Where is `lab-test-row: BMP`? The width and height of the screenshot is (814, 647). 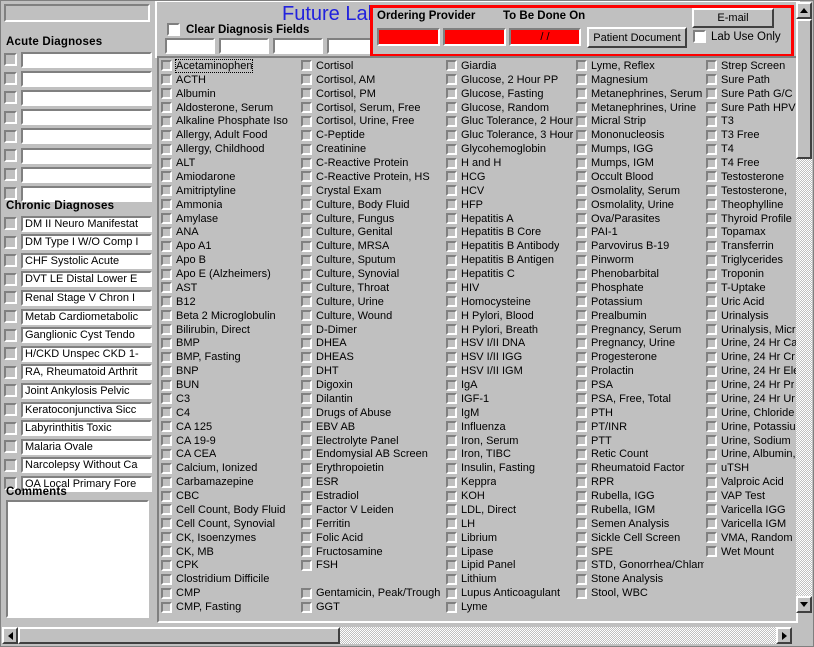
lab-test-row: BMP is located at coordinates (229, 344).